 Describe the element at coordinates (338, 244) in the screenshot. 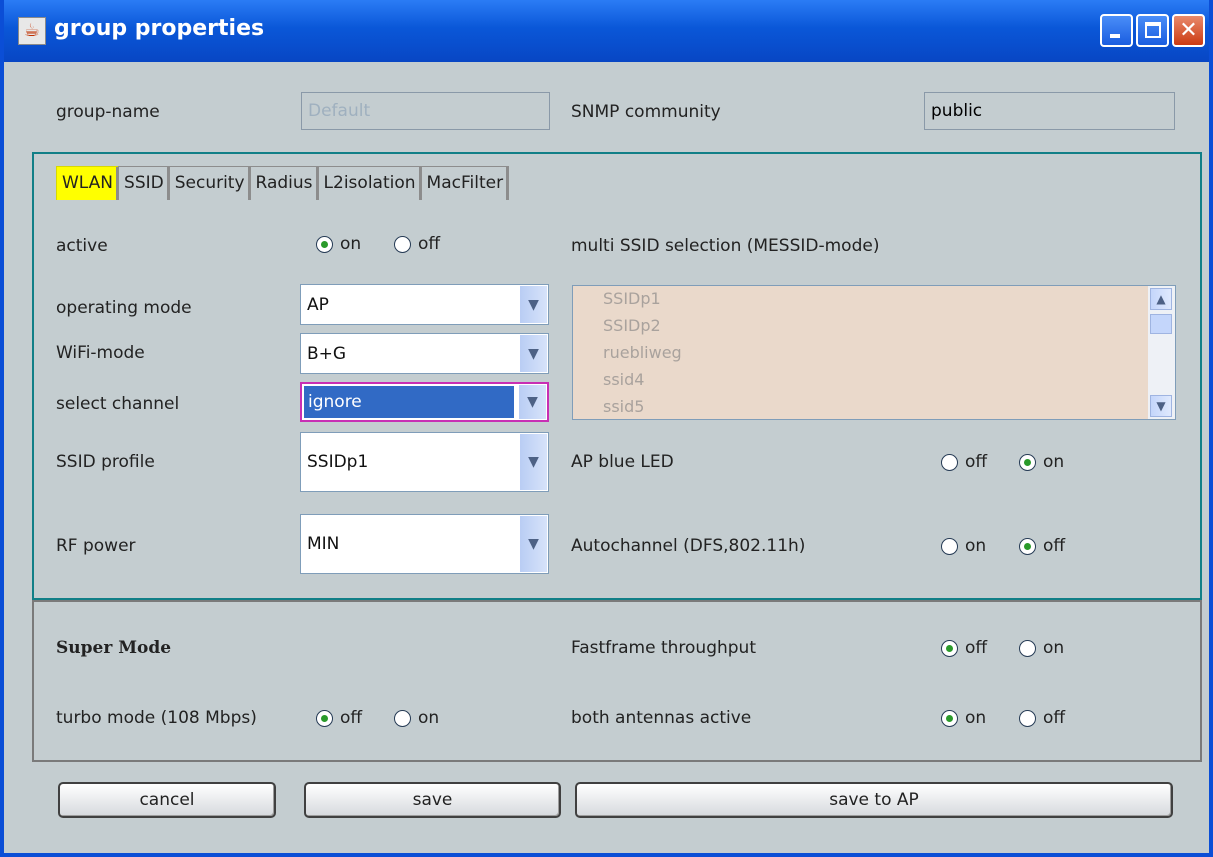

I see `active-on-radio: on` at that location.